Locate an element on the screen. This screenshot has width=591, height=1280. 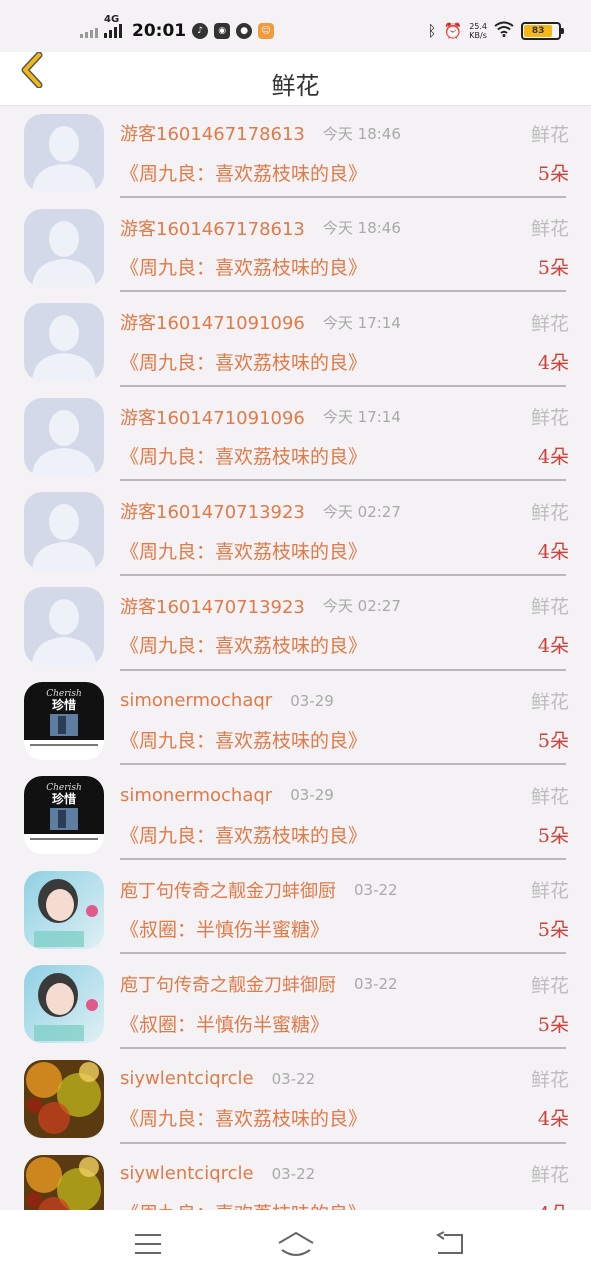
network-speed-unit: KB/s is located at coordinates (478, 35).